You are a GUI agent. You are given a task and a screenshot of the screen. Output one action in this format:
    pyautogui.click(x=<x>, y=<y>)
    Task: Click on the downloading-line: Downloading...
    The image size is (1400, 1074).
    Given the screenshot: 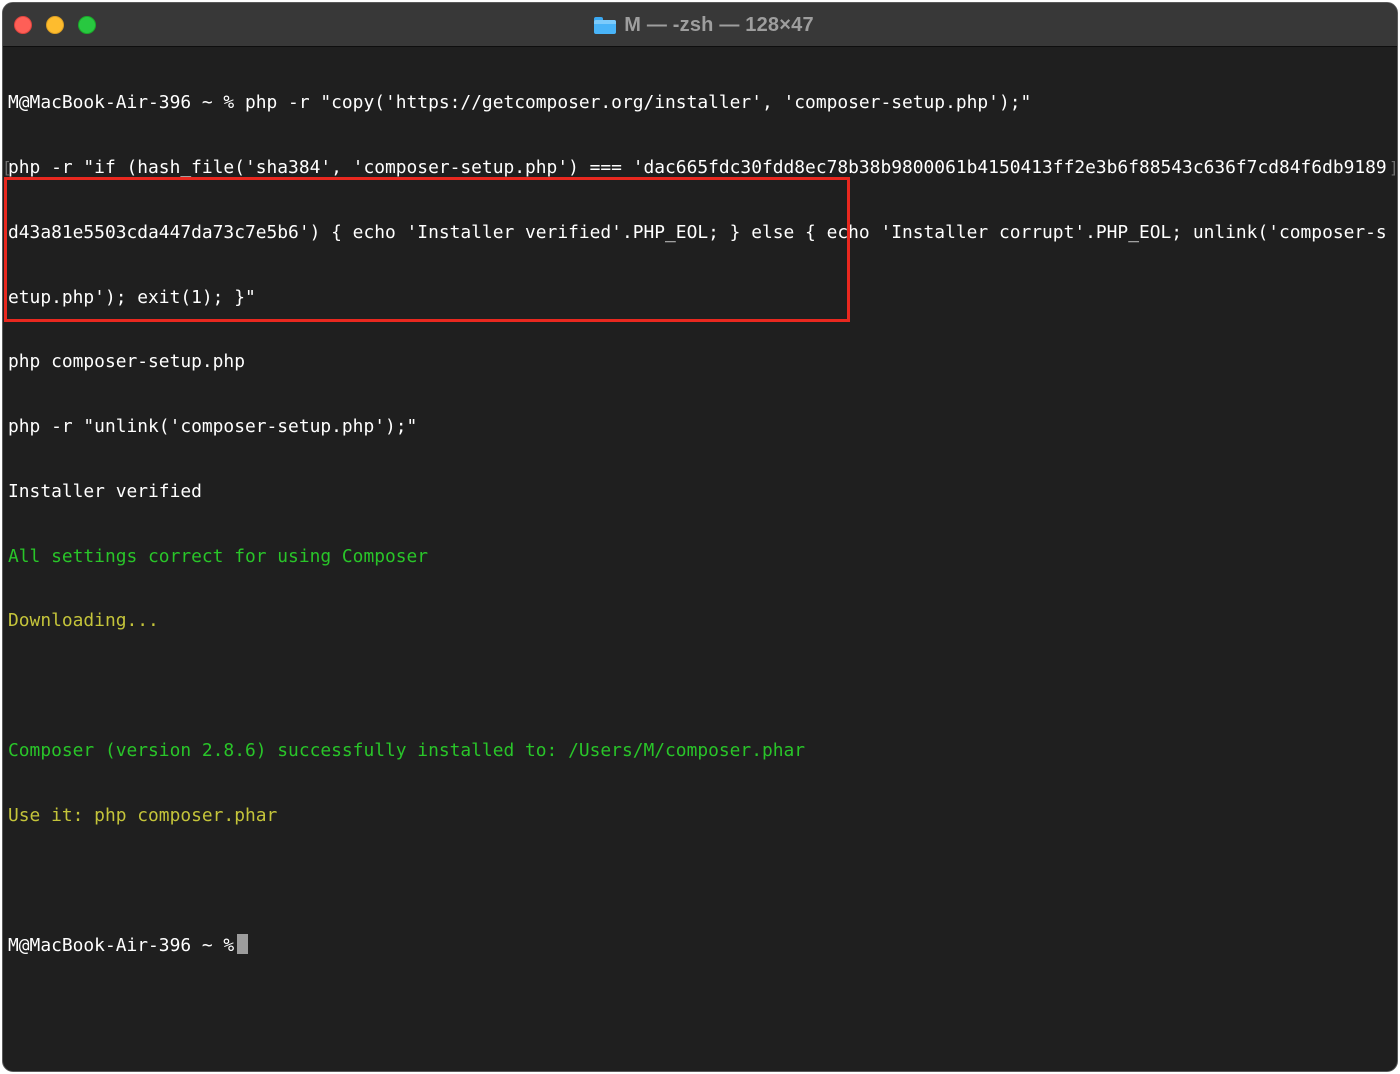 What is the action you would take?
    pyautogui.click(x=83, y=621)
    